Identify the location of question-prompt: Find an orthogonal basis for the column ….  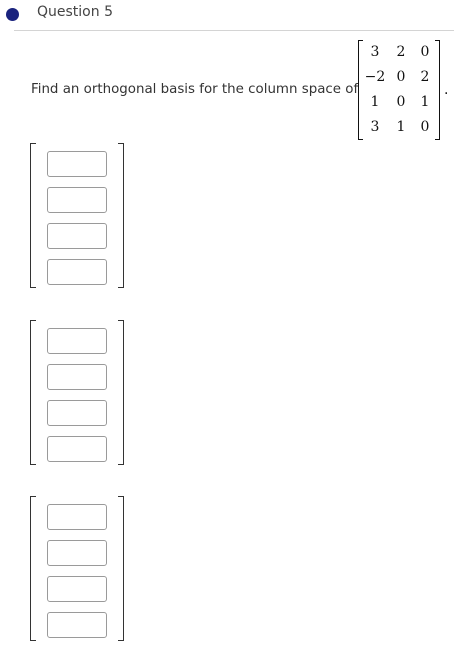
(195, 89).